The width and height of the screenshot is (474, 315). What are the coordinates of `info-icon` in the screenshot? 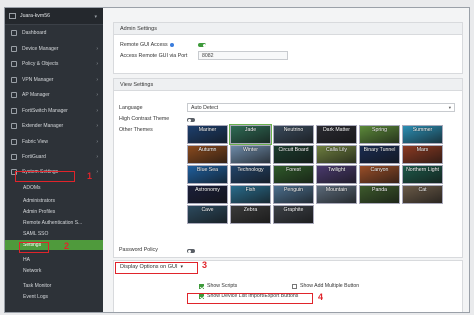 It's located at (171, 44).